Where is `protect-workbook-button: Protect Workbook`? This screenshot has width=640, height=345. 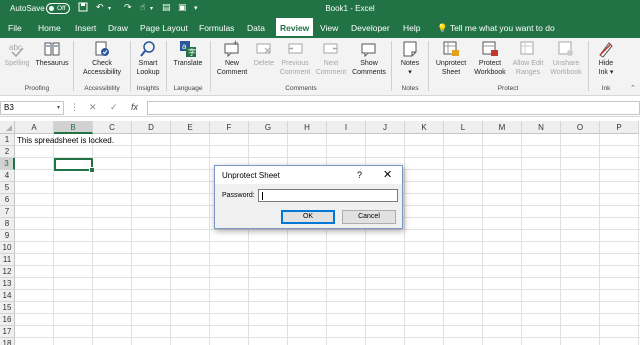 protect-workbook-button: Protect Workbook is located at coordinates (490, 58).